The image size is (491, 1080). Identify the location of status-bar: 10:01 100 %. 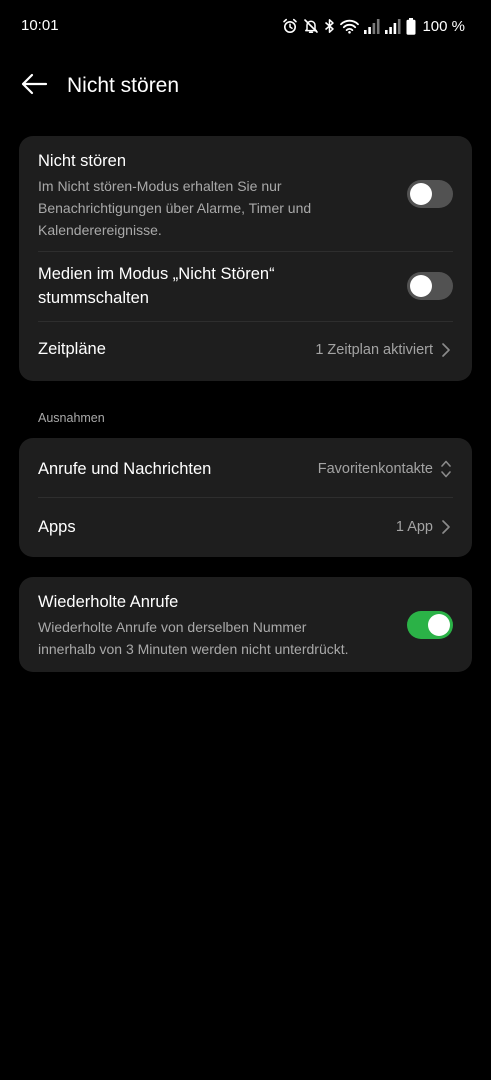
(245, 27).